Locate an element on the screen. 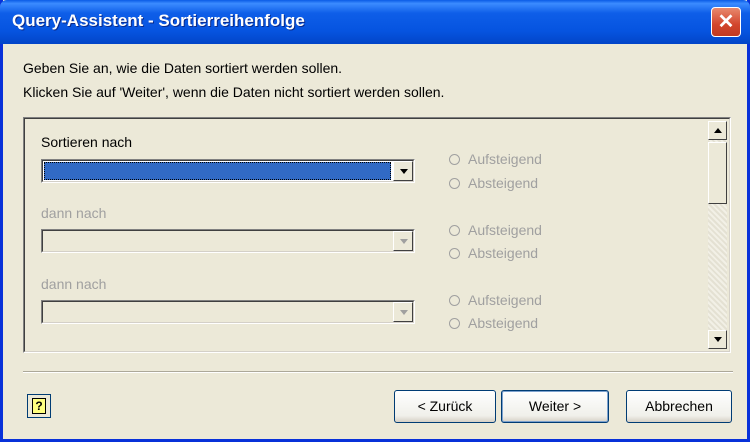 Image resolution: width=750 pixels, height=442 pixels. sort-by-dropdown is located at coordinates (228, 171).